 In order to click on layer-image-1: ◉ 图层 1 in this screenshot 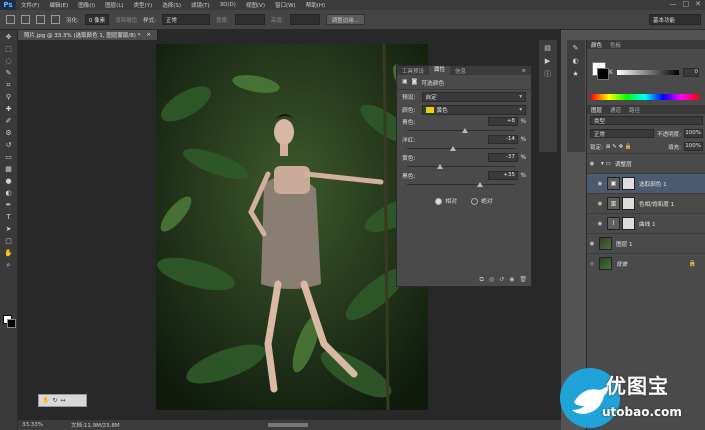, I will do `click(646, 243)`.